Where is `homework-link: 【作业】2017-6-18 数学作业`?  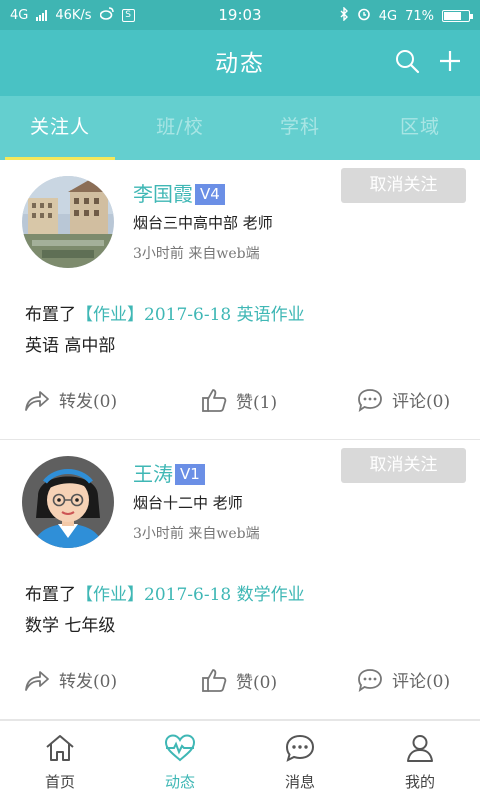
homework-link: 【作业】2017-6-18 数学作业 is located at coordinates (190, 595).